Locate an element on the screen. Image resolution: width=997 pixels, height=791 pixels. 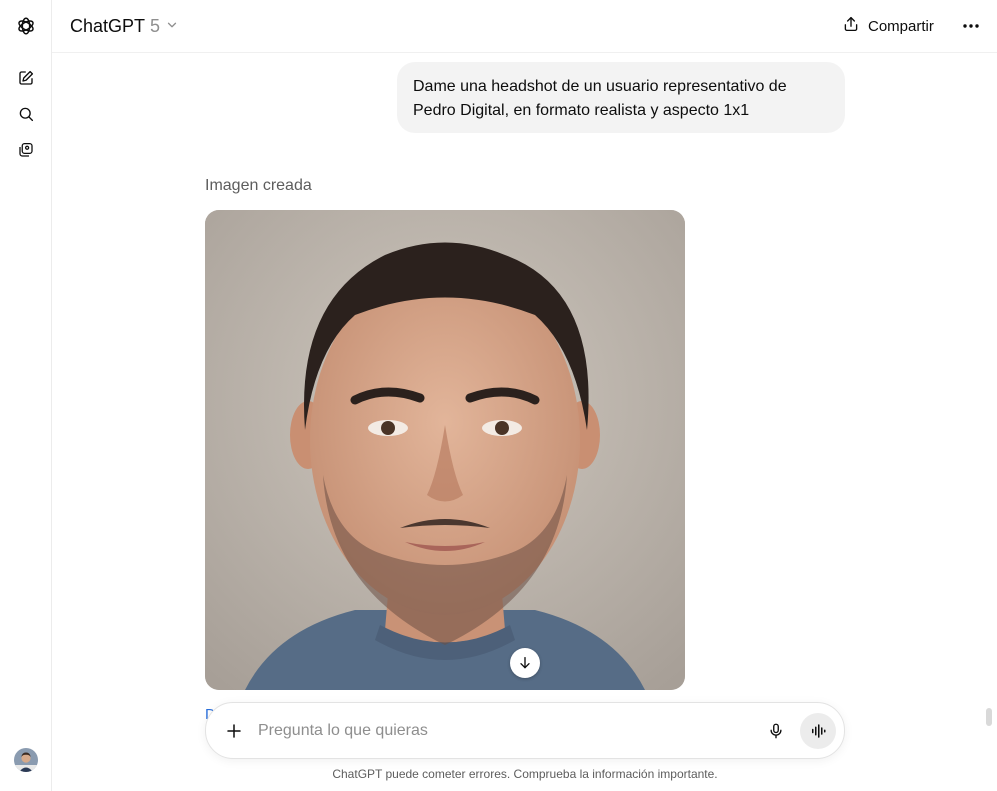
share-label: Compartir is located at coordinates (901, 26).